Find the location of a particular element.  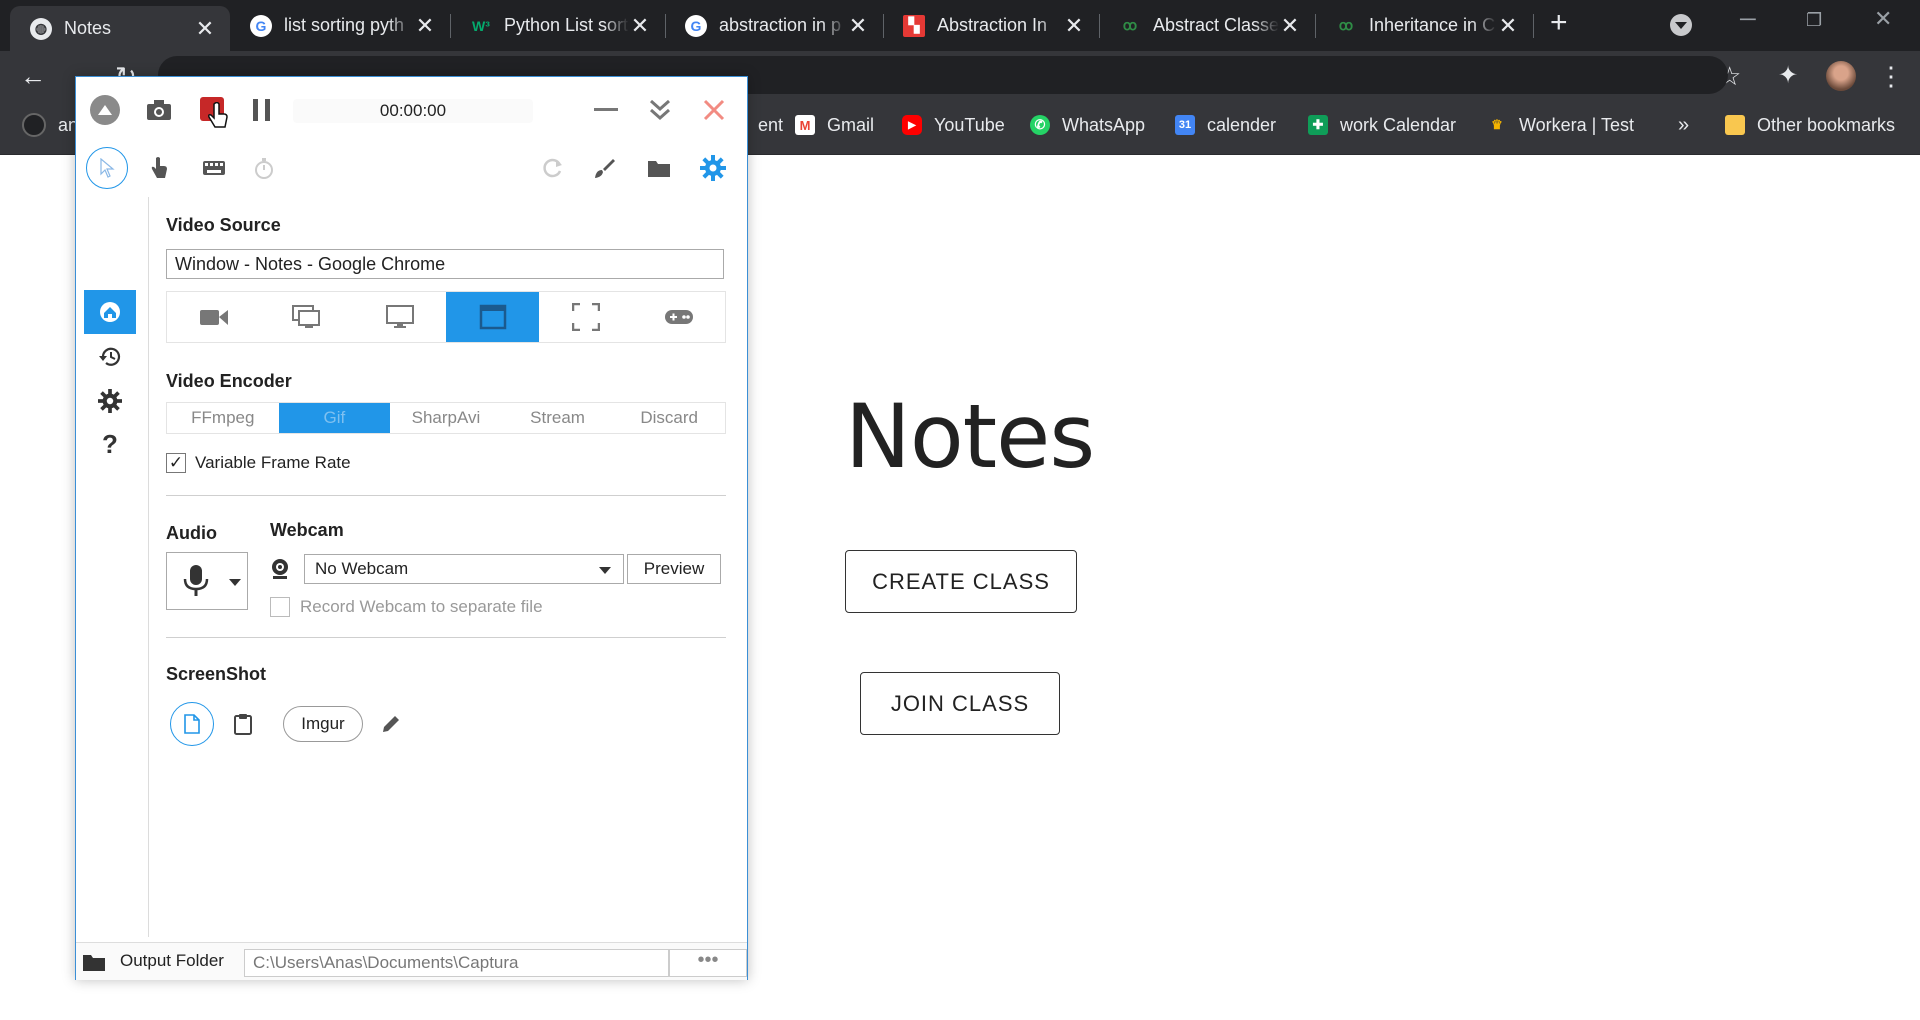

youtube-icon: ▶ is located at coordinates (912, 125).